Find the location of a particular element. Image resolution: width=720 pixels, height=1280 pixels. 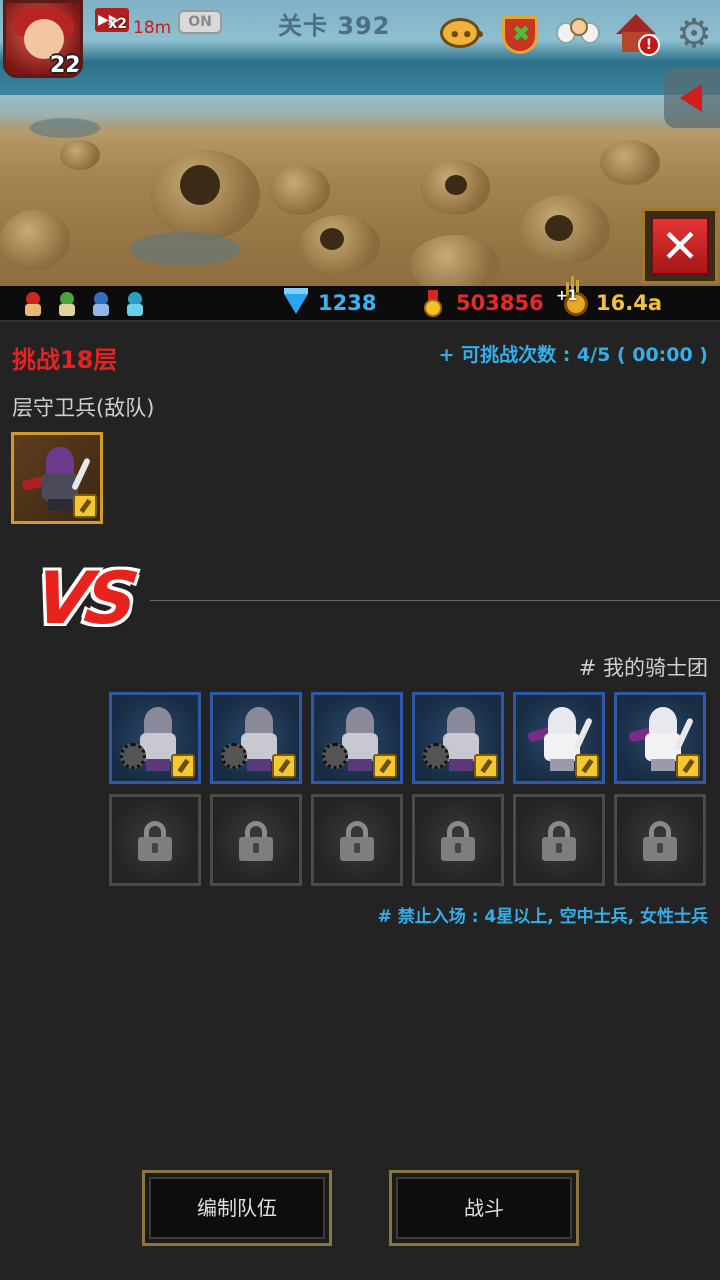

entry-restriction: # 禁止入场 : 4星以上, 空中士兵, 女性士兵 is located at coordinates (542, 917).